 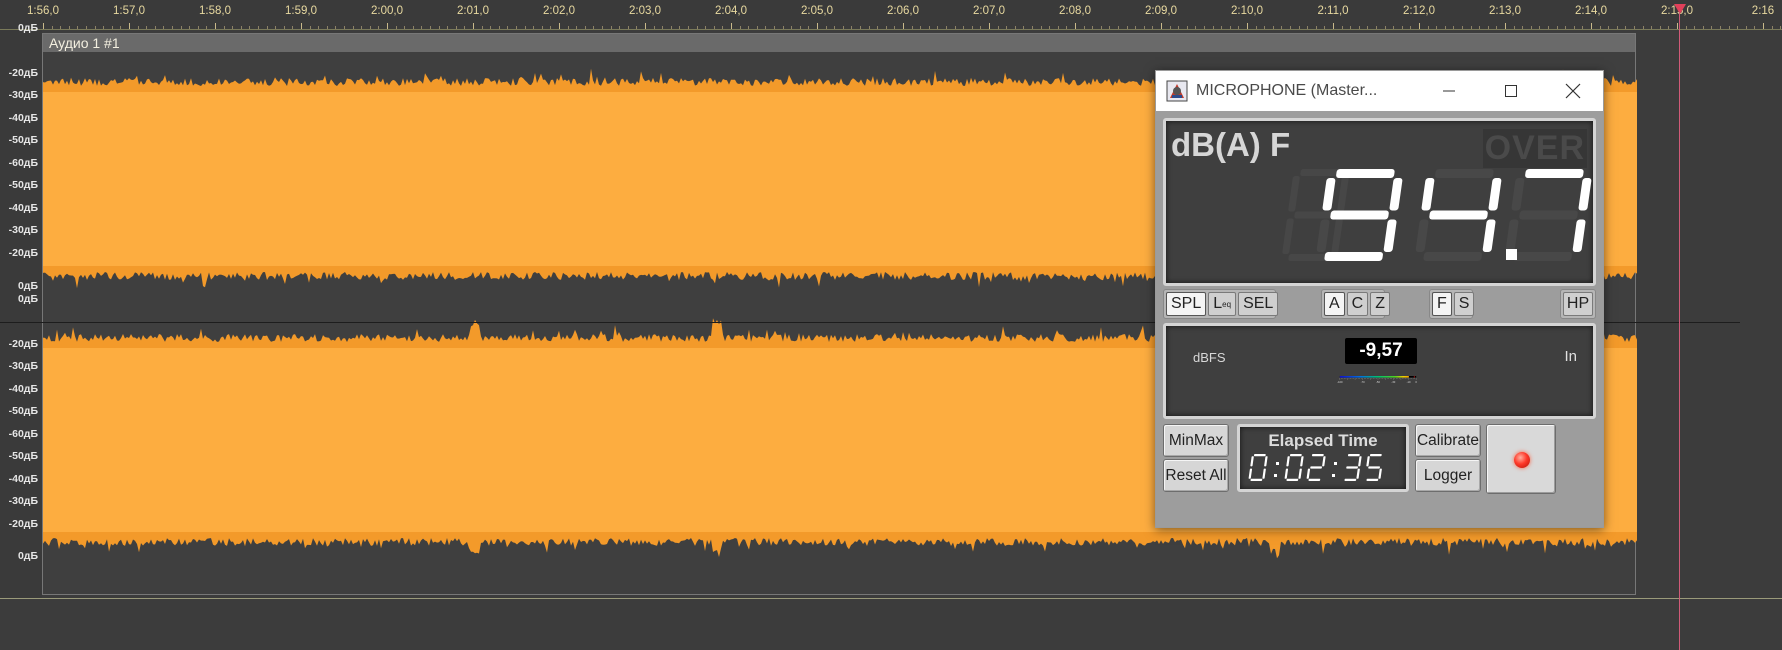 What do you see at coordinates (1334, 304) in the screenshot?
I see `selector-button-a: A` at bounding box center [1334, 304].